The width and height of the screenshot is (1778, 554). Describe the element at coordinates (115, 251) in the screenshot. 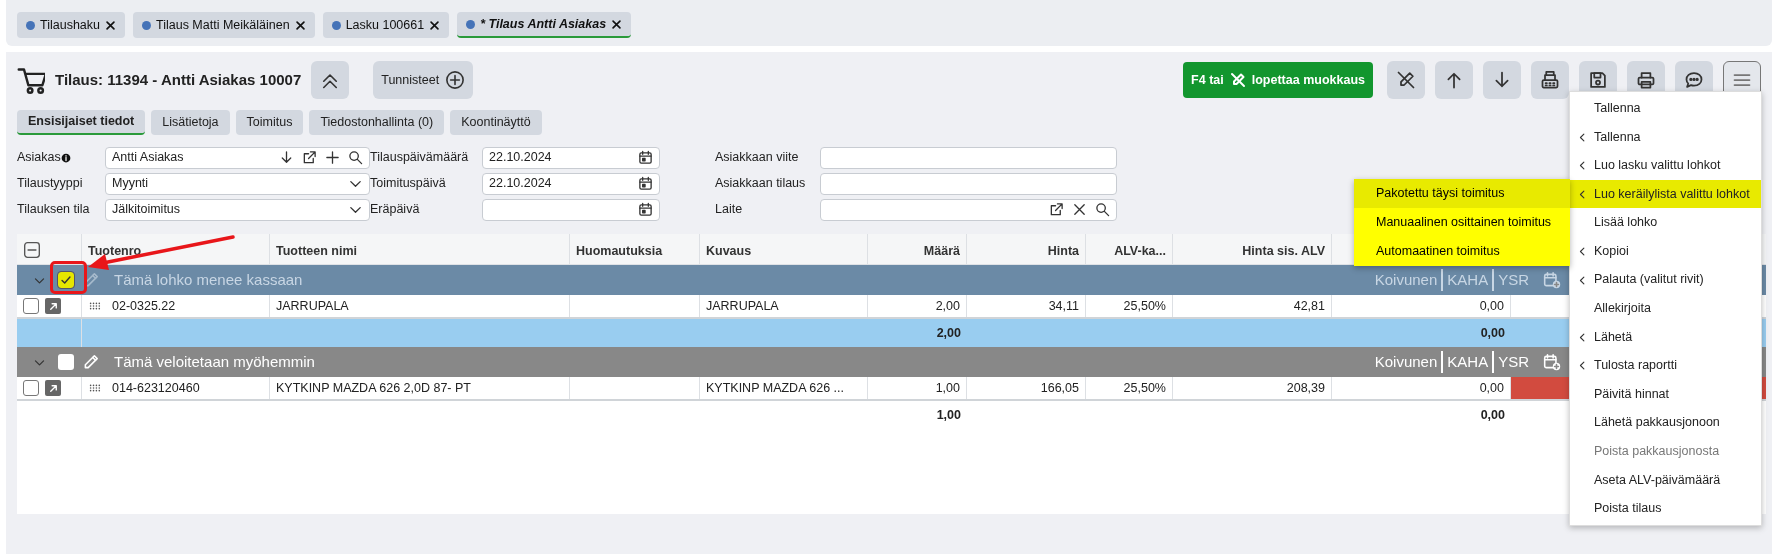

I see `column-header: Tuotenro` at that location.